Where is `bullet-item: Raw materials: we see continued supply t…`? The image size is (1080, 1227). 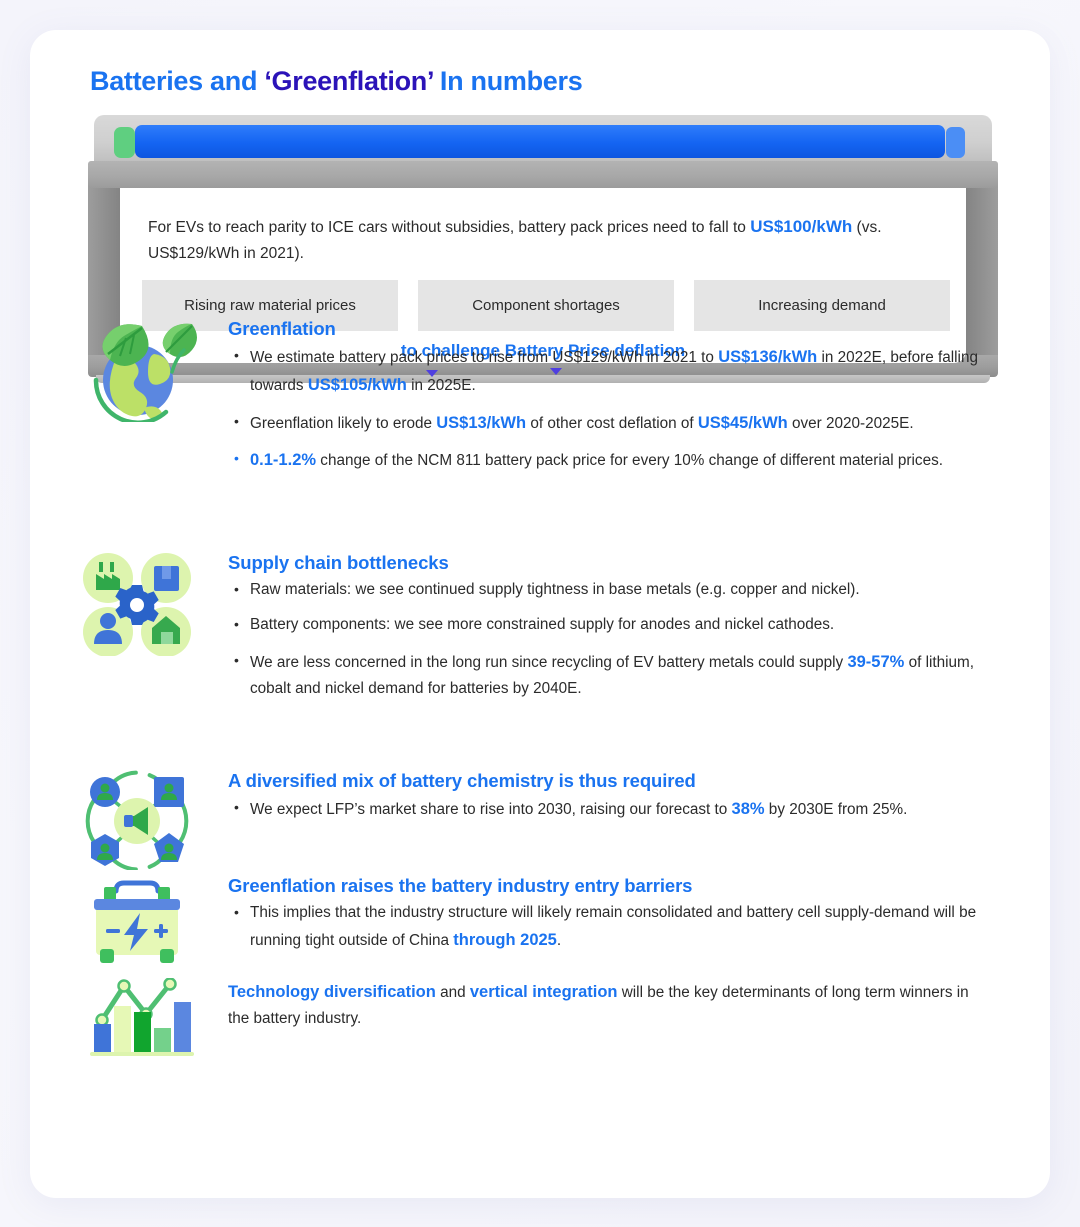
bullet-item: Raw materials: we see continued supply t… is located at coordinates (608, 590).